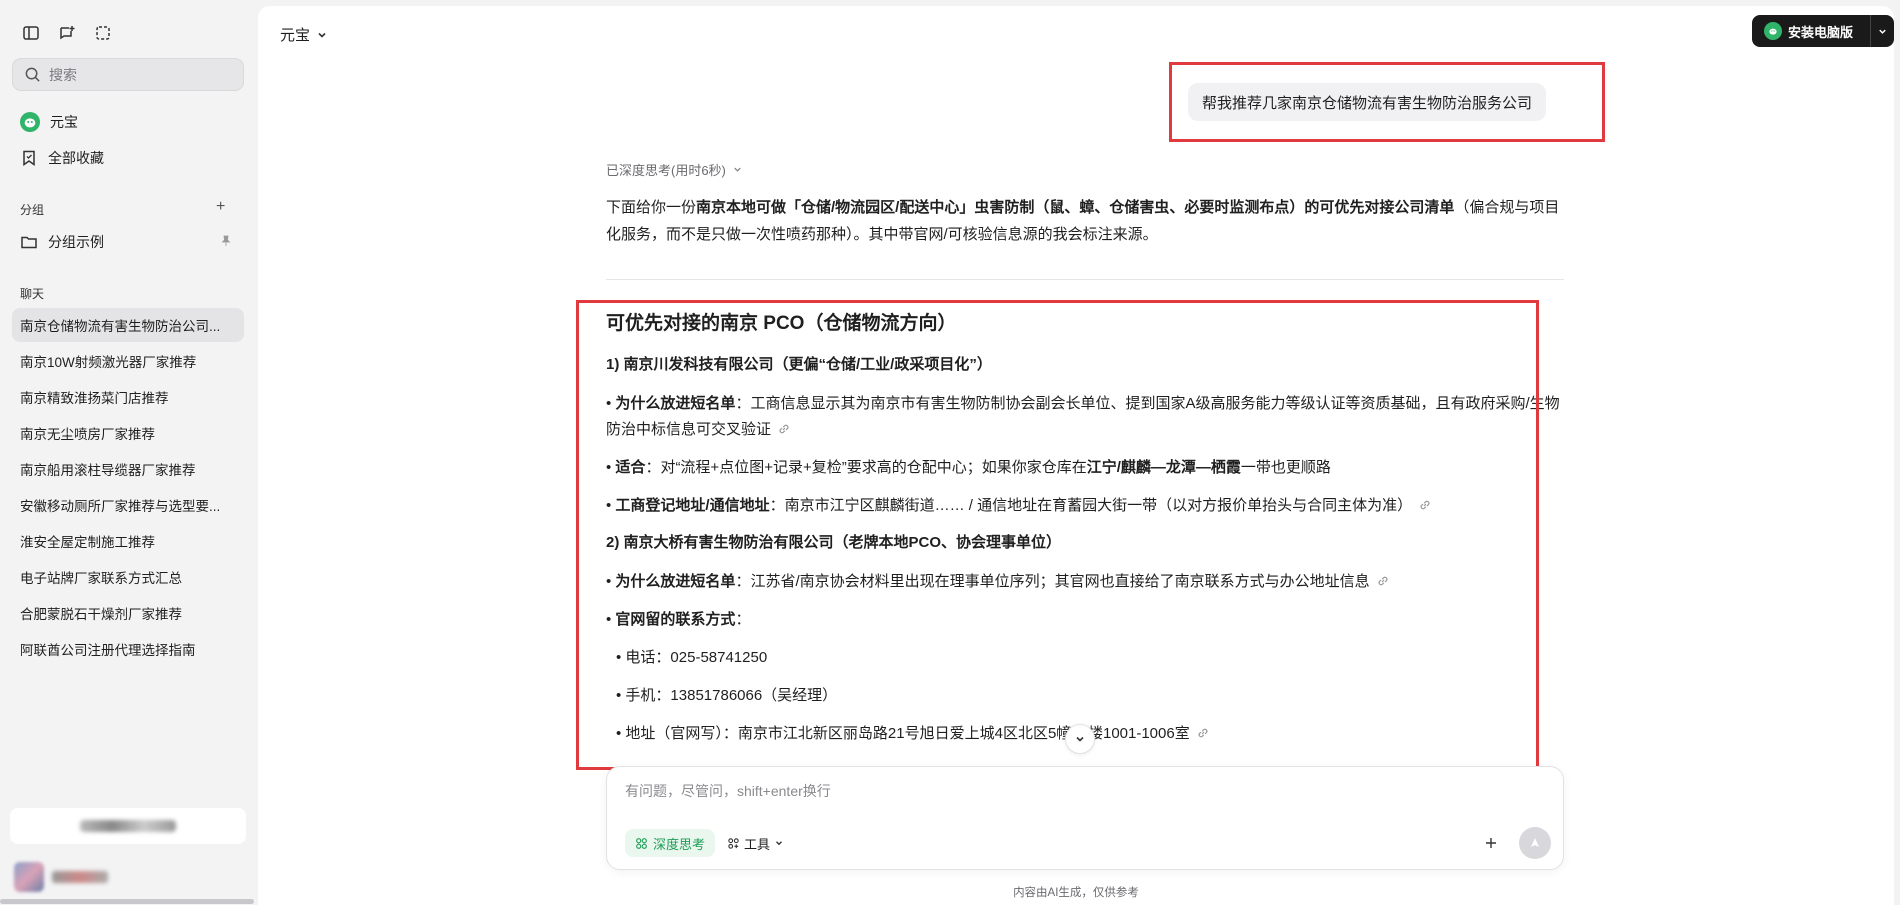 The image size is (1900, 905). I want to click on sidebar-promo-blurred, so click(128, 826).